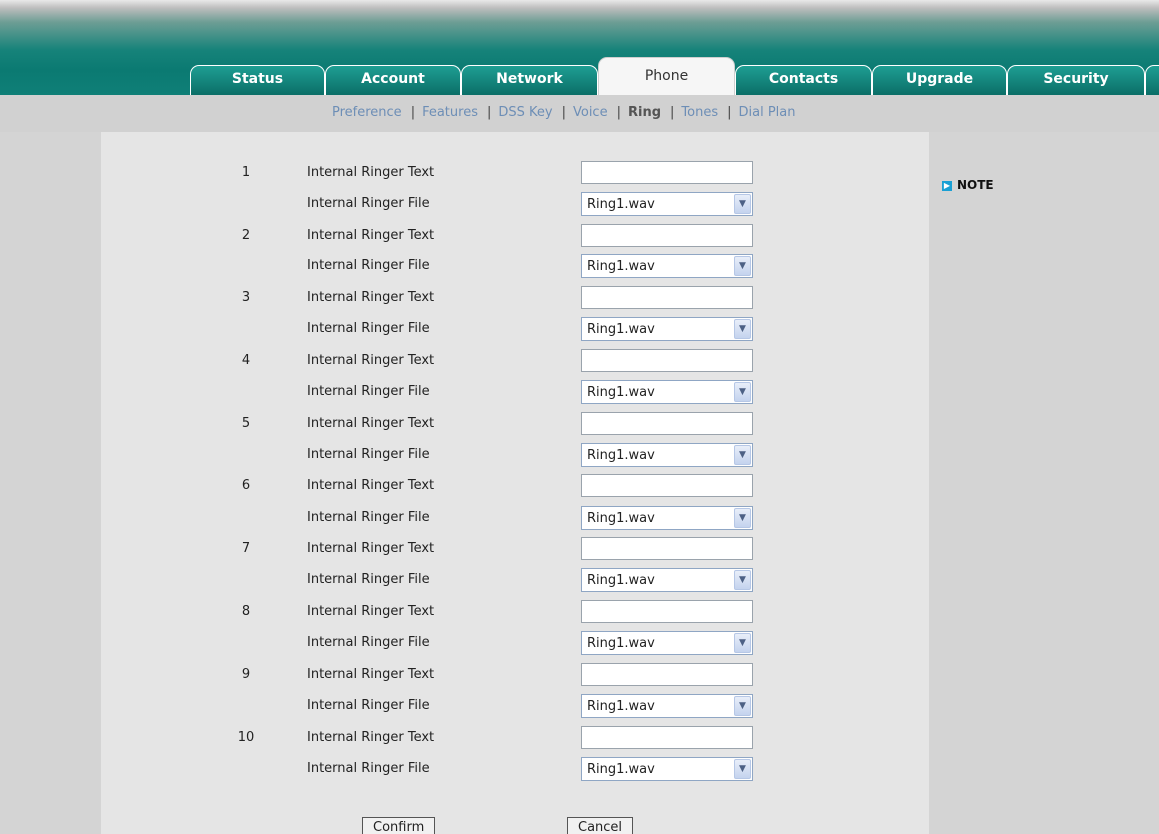  I want to click on cancel-button: Cancel, so click(600, 825).